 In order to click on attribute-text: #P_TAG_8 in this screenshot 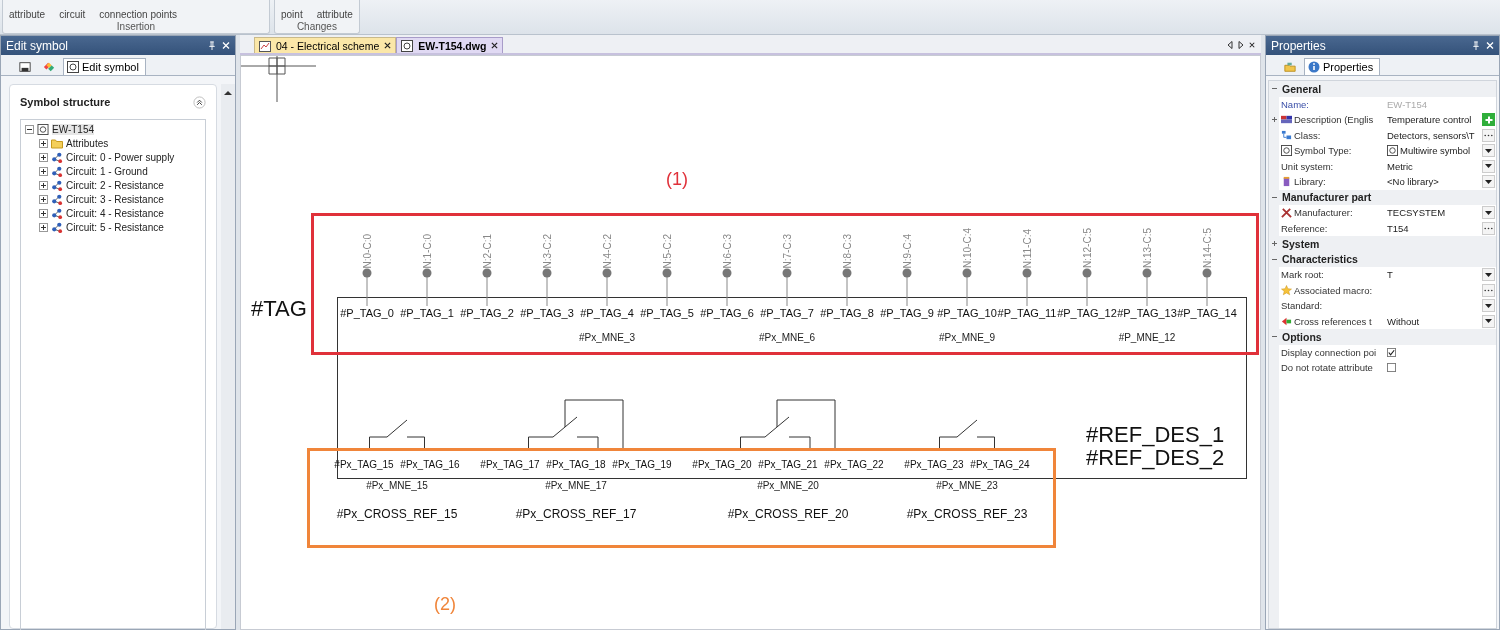, I will do `click(847, 313)`.